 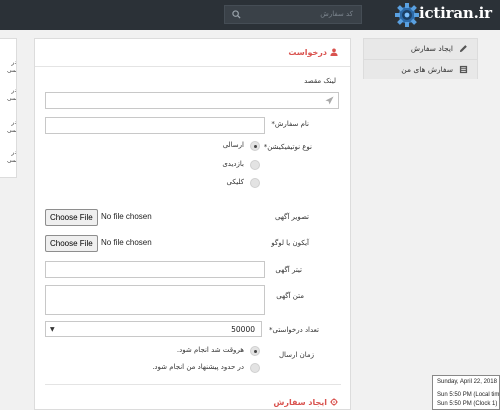 What do you see at coordinates (288, 270) in the screenshot?
I see `ad-title-label: تیتر آگهی` at bounding box center [288, 270].